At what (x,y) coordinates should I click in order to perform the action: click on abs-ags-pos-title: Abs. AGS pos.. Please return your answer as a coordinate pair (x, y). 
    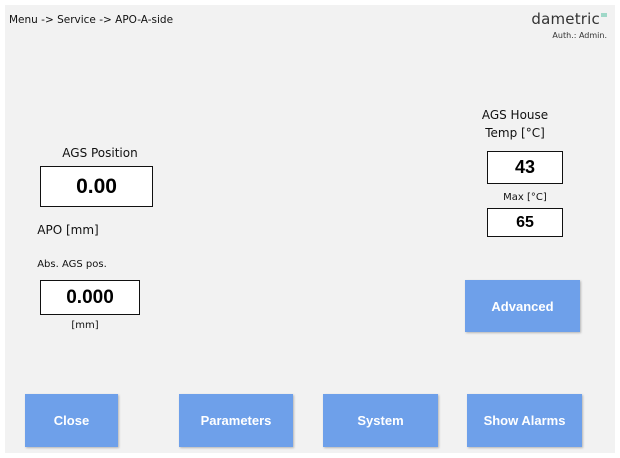
    Looking at the image, I should click on (72, 264).